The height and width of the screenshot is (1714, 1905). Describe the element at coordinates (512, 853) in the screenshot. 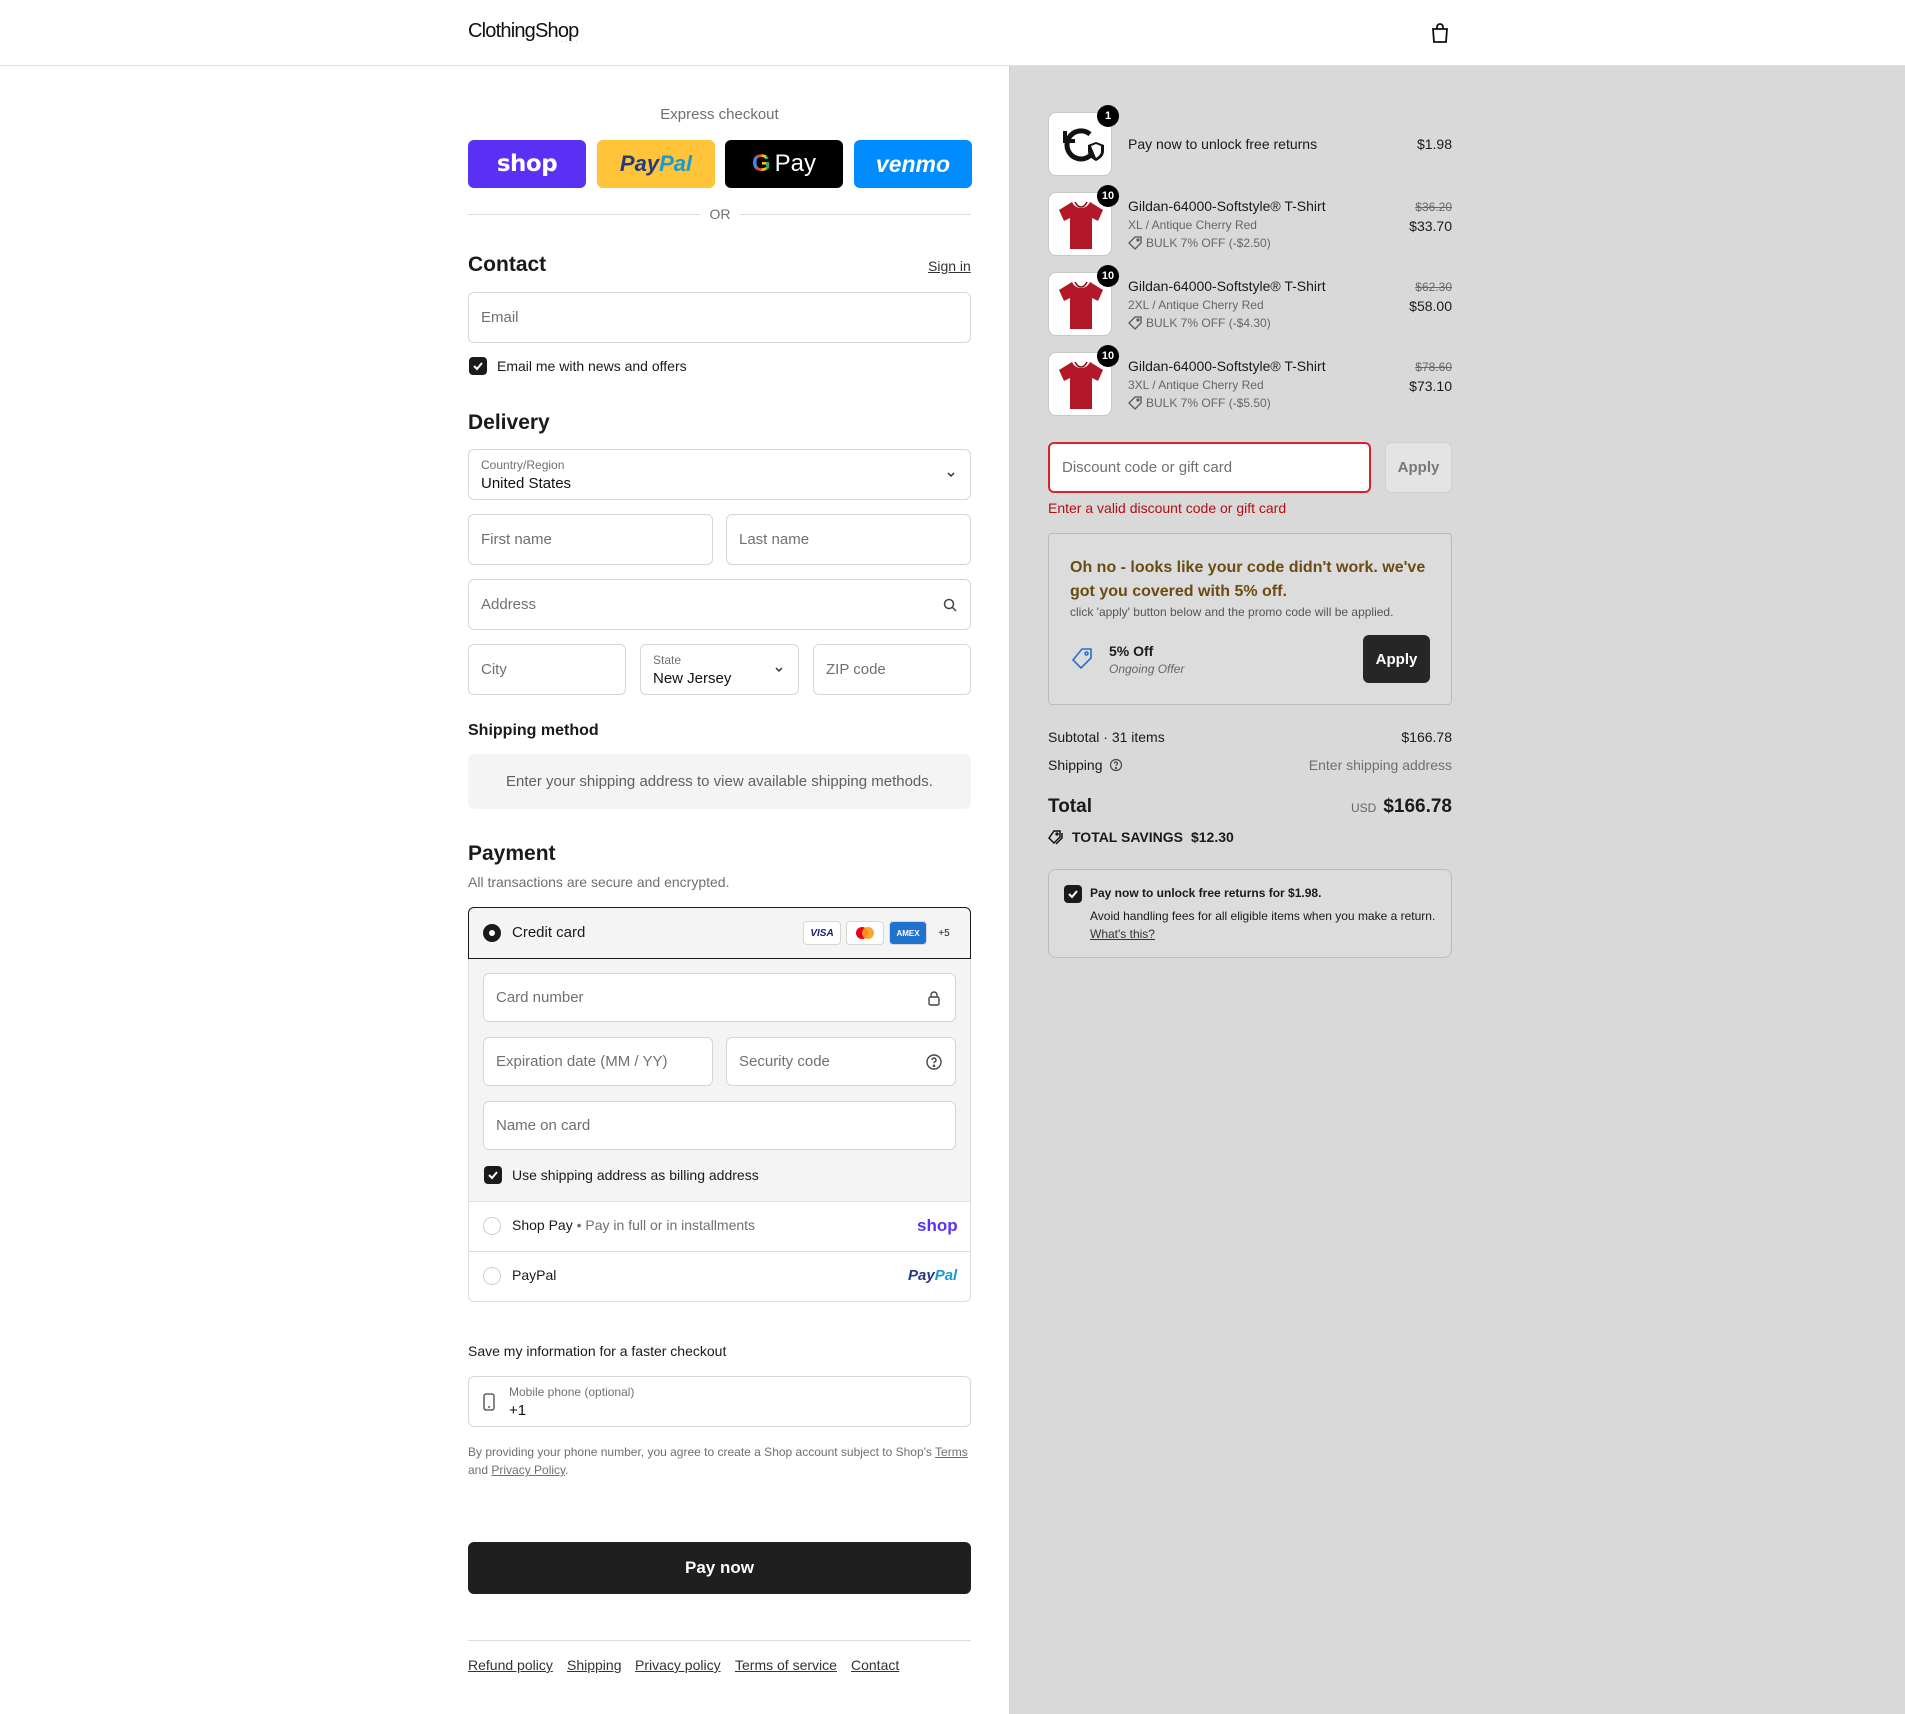

I see `payment-title: Payment` at that location.